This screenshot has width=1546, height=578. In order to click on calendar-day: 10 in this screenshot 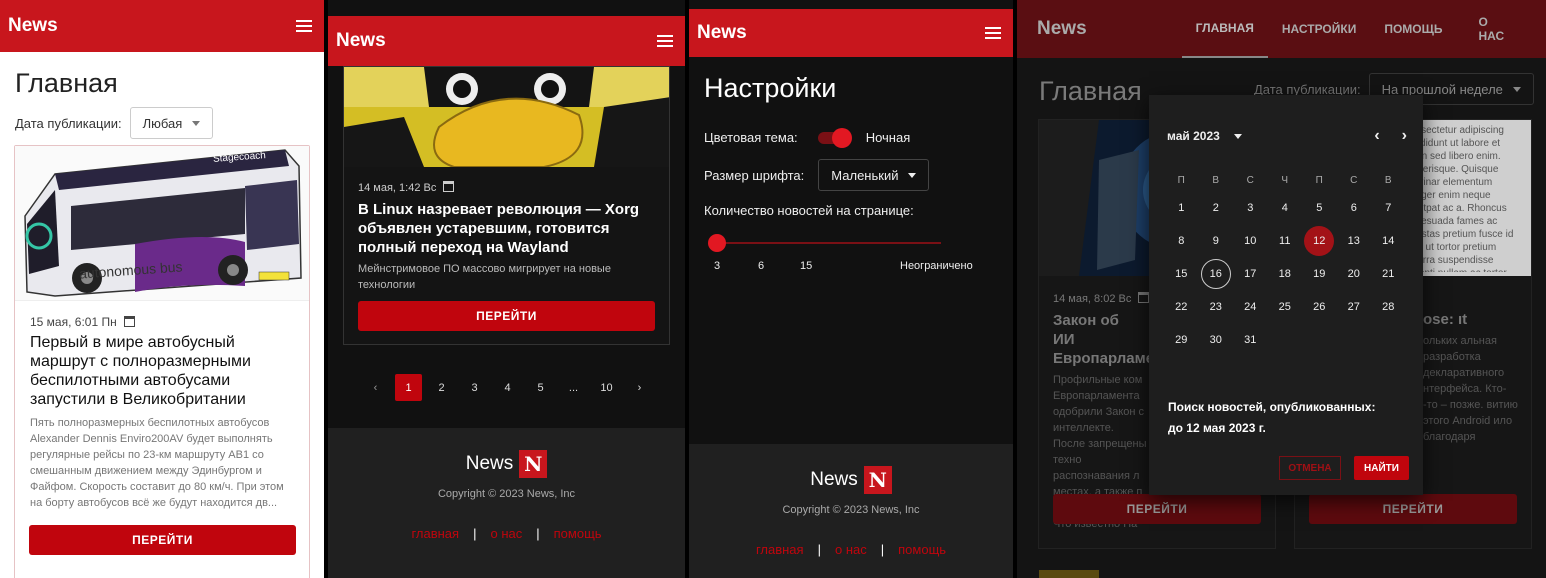, I will do `click(1250, 240)`.